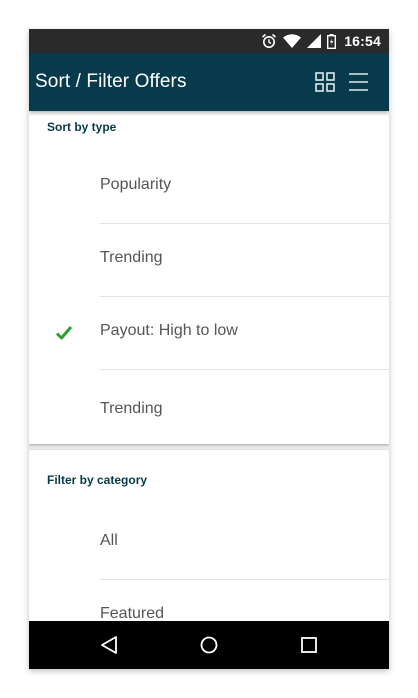  I want to click on status-time: 16:54, so click(362, 41).